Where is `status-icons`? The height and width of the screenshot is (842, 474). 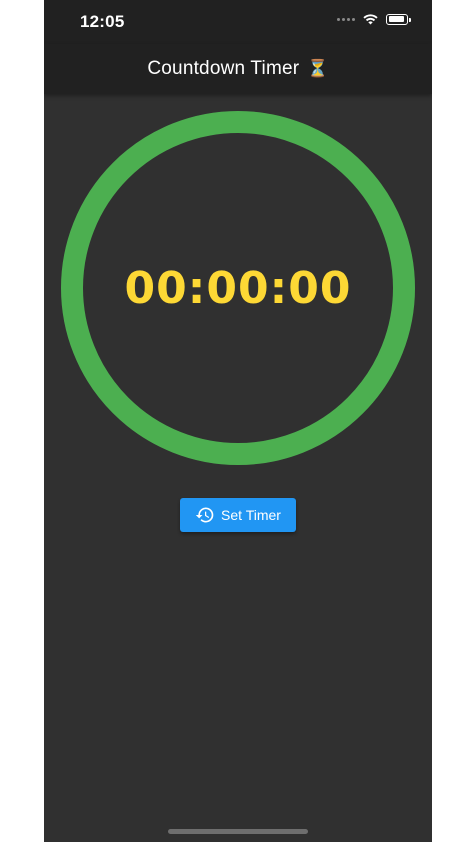
status-icons is located at coordinates (374, 19).